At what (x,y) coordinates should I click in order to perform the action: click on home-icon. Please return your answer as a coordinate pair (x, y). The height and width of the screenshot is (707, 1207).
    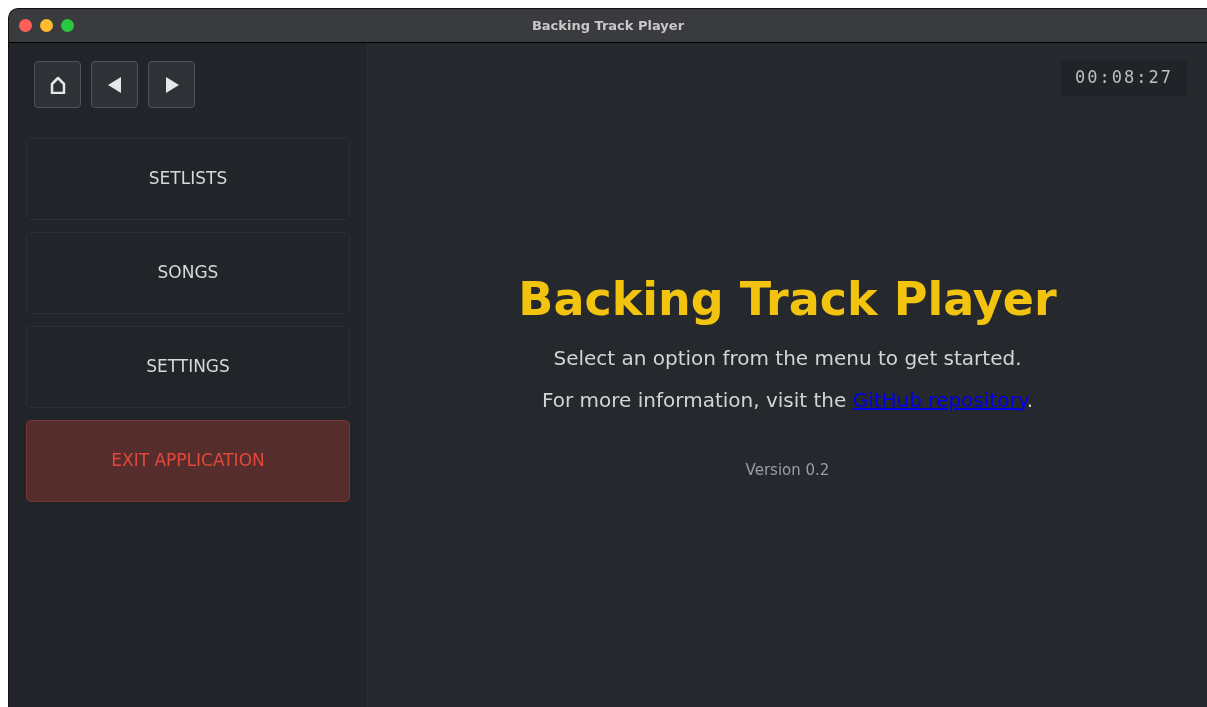
    Looking at the image, I should click on (57, 84).